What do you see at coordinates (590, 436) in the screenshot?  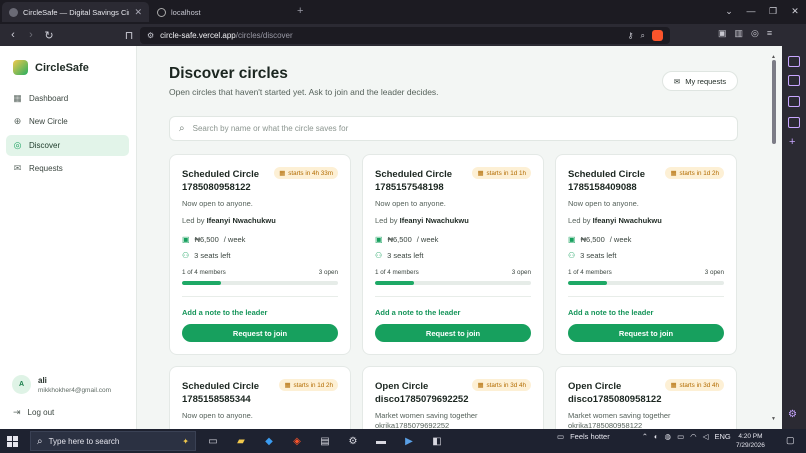 I see `weather-label: Feels hotter` at bounding box center [590, 436].